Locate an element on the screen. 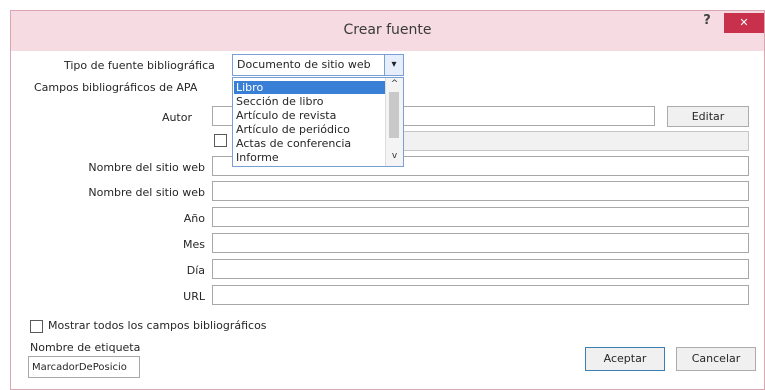 The image size is (765, 390). dropdown-item-informe: Informe is located at coordinates (310, 157).